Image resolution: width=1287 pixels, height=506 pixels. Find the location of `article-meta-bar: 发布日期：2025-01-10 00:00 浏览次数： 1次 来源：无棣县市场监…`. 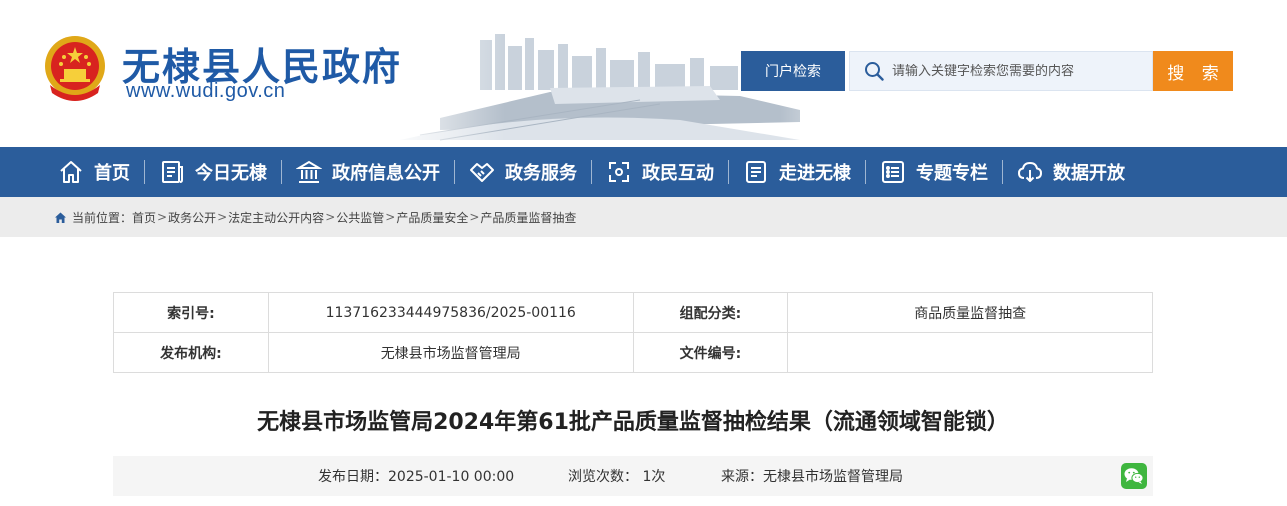

article-meta-bar: 发布日期：2025-01-10 00:00 浏览次数： 1次 来源：无棣县市场监… is located at coordinates (633, 476).